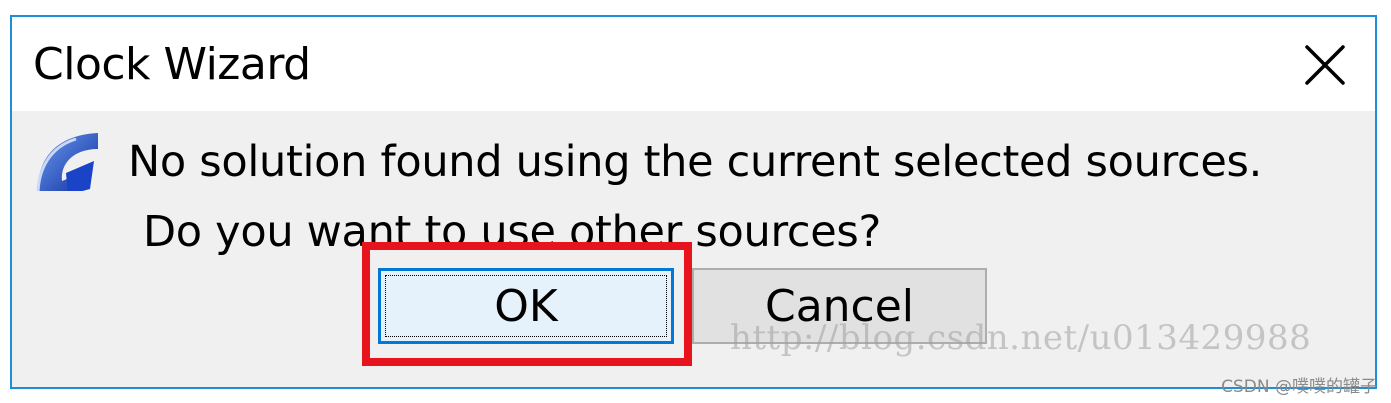 This screenshot has width=1391, height=403. What do you see at coordinates (172, 64) in the screenshot?
I see `window-title: Clock Wizard` at bounding box center [172, 64].